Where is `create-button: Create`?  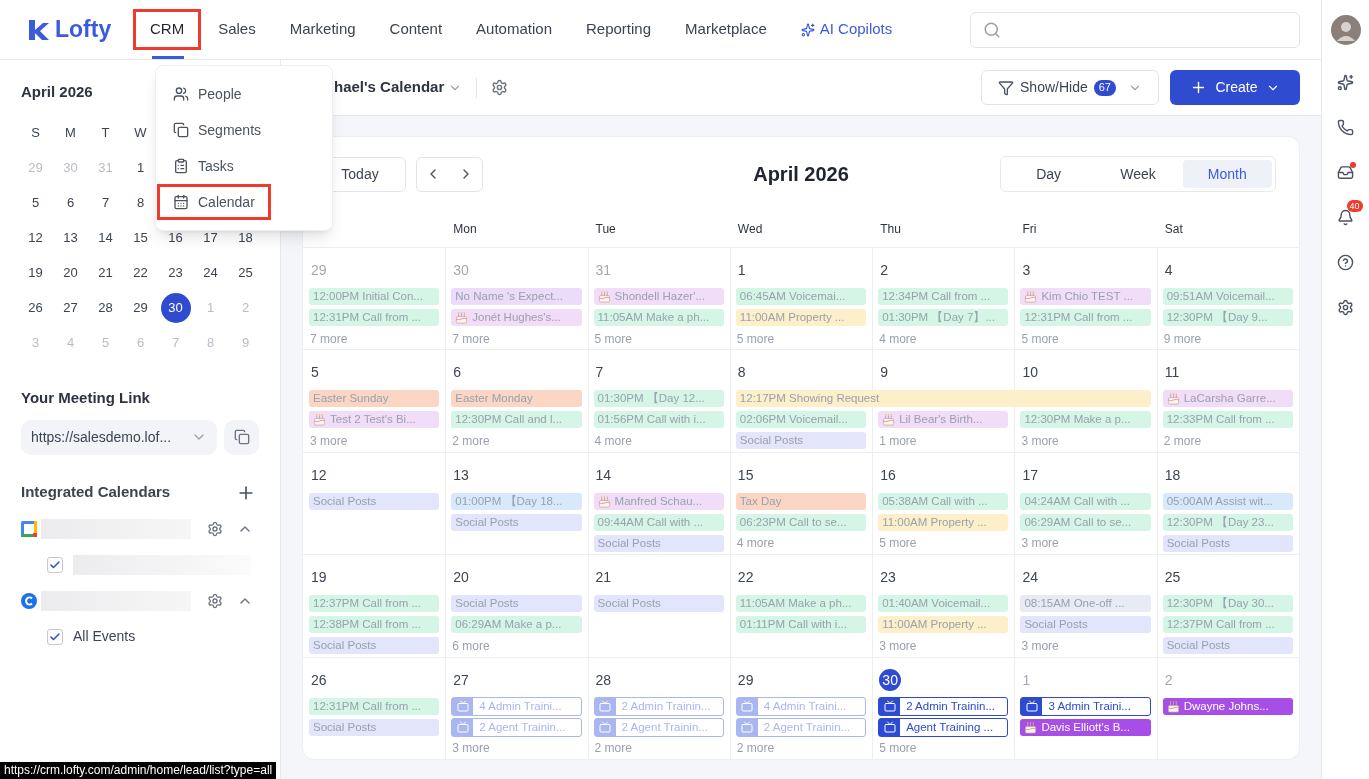
create-button: Create is located at coordinates (1235, 87).